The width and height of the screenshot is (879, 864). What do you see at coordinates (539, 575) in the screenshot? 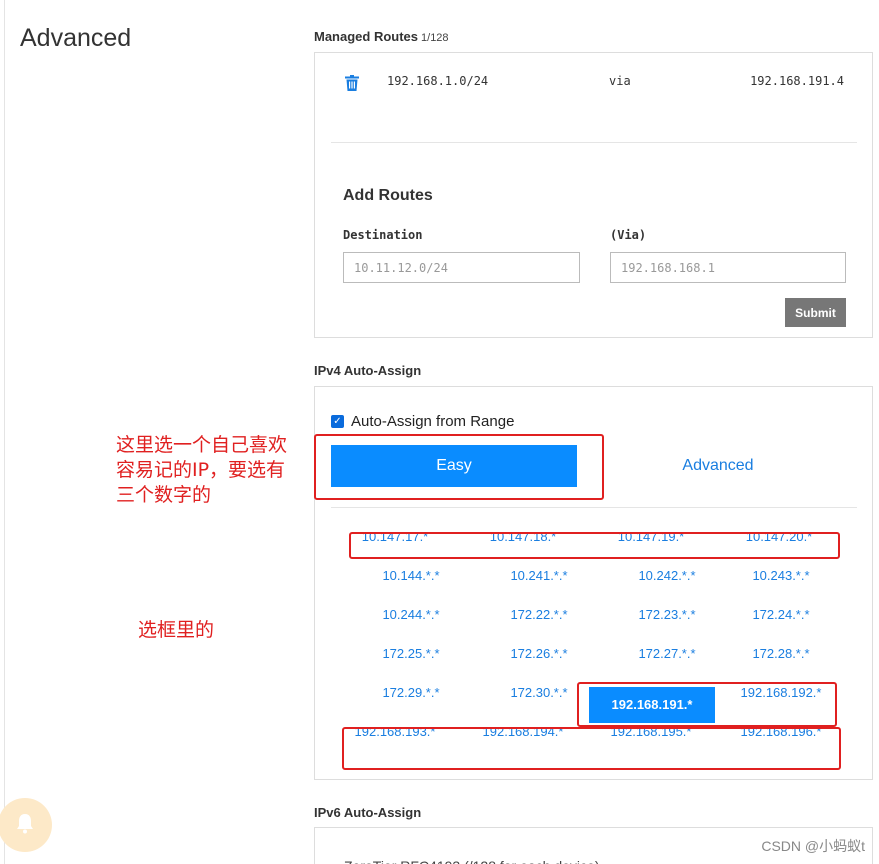
I see `ip-range-option: 10.241.*.*` at bounding box center [539, 575].